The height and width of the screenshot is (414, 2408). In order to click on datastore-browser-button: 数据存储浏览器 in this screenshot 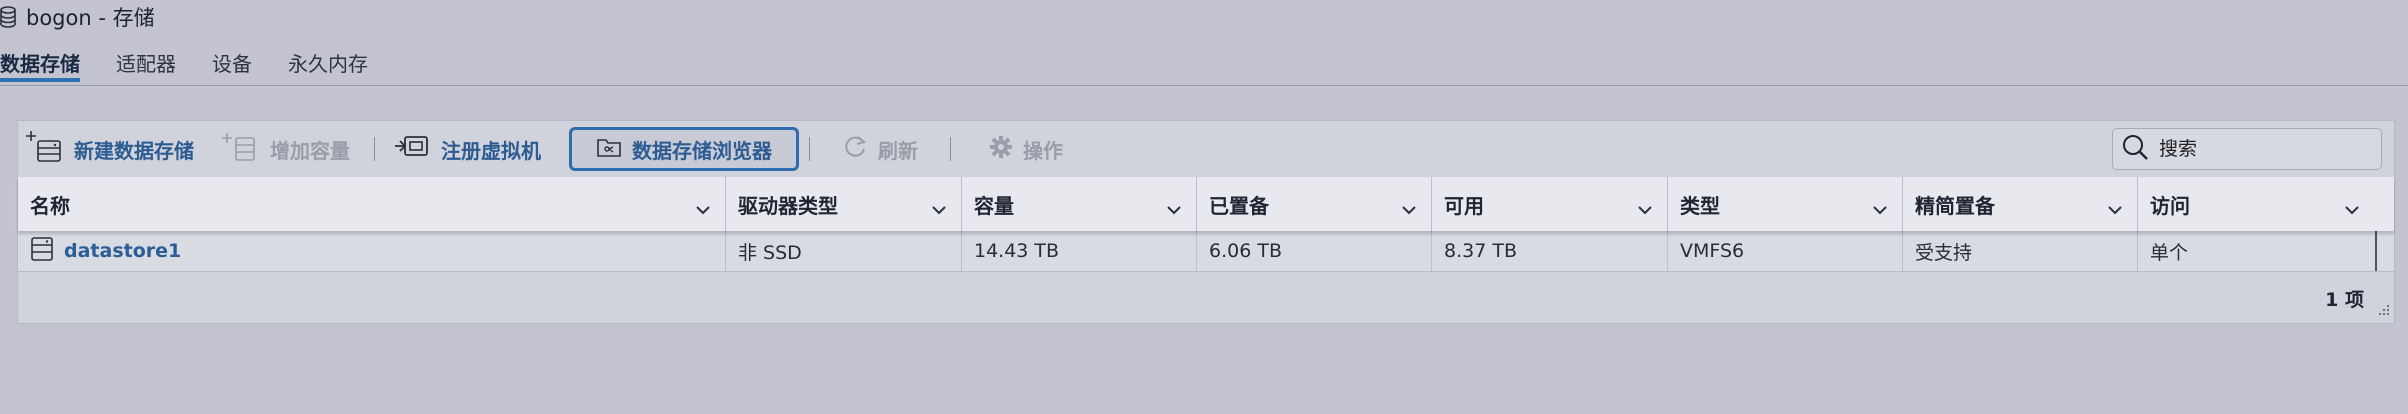, I will do `click(684, 149)`.